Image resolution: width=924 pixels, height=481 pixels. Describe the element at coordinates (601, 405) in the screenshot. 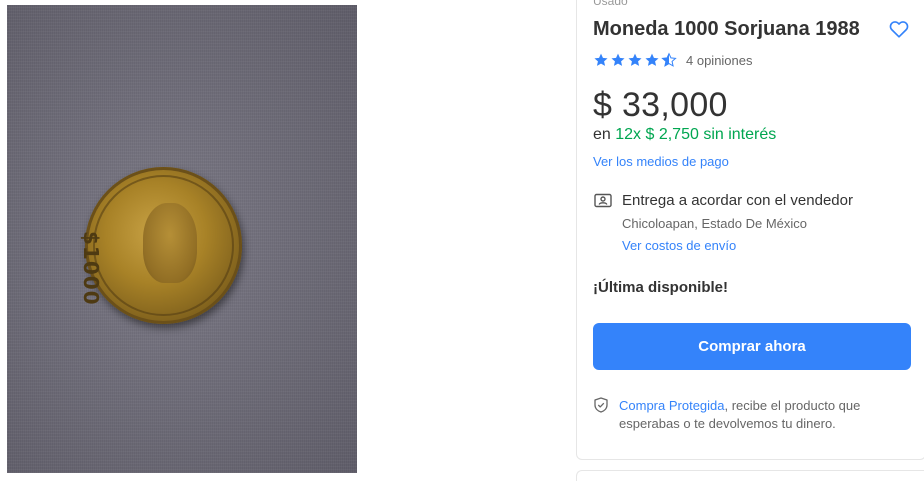

I see `shield-check-icon` at that location.